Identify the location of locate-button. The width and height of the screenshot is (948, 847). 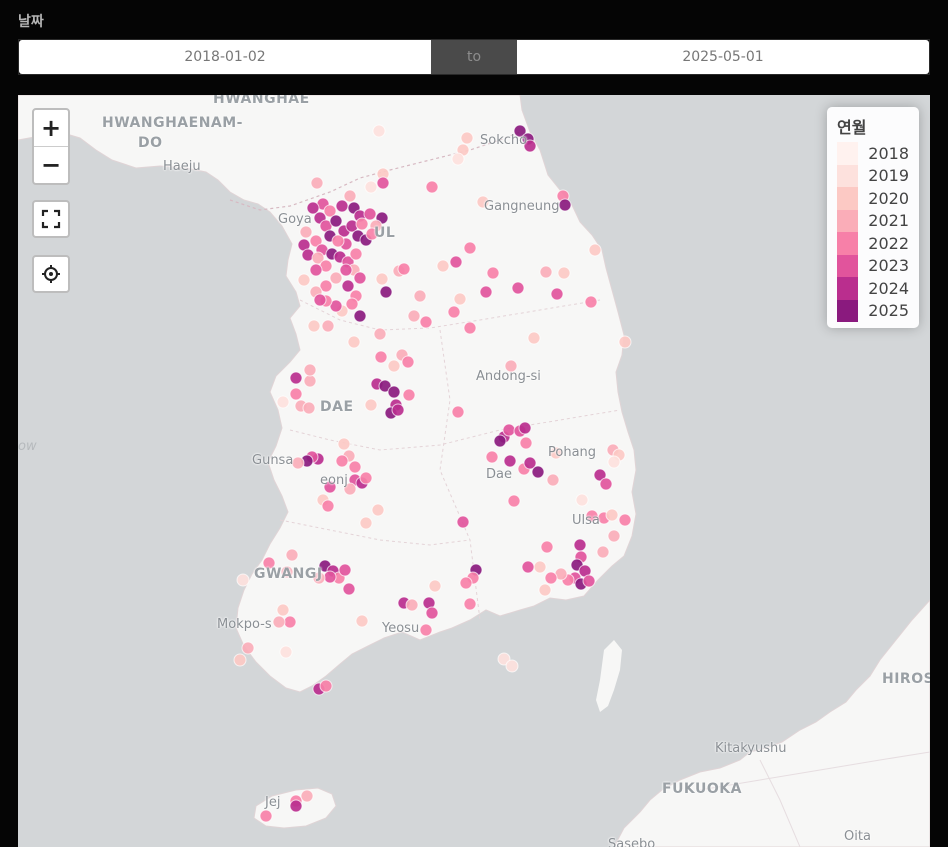
(51, 274).